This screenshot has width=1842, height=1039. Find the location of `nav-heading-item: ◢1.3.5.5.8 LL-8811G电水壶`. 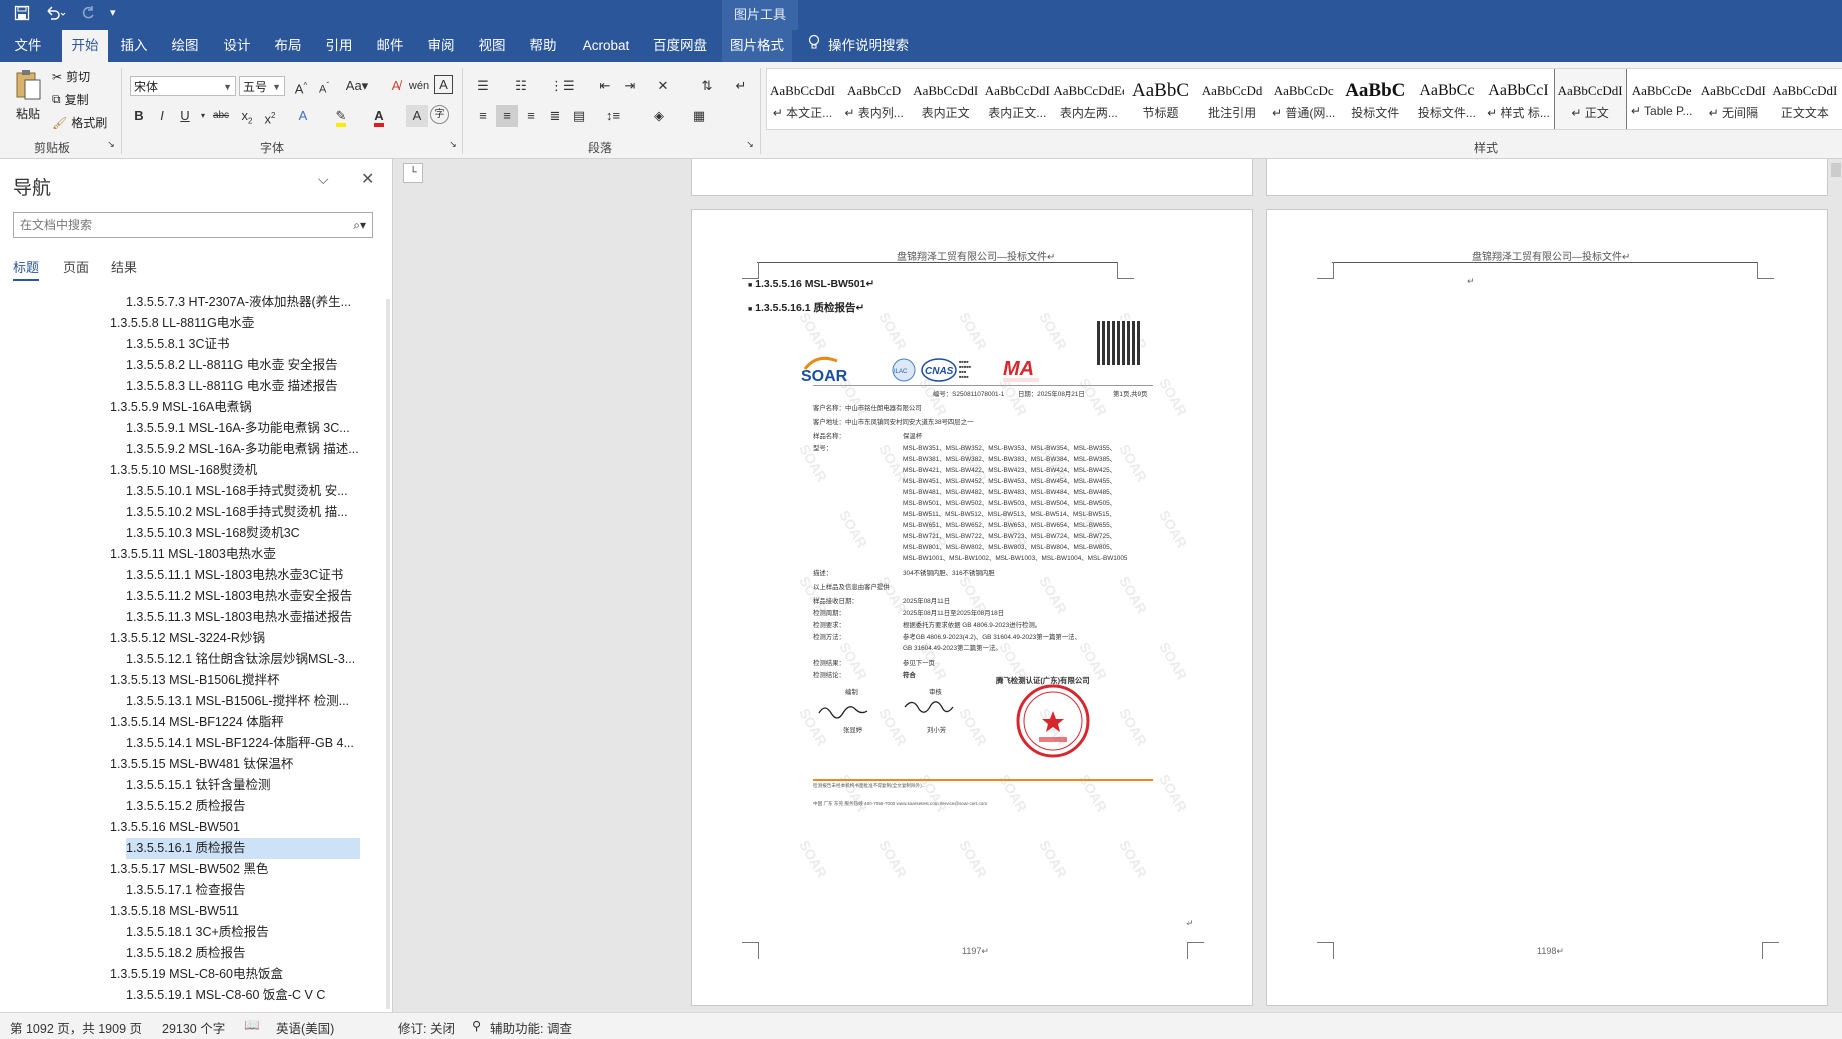

nav-heading-item: ◢1.3.5.5.8 LL-8811G电水壶 is located at coordinates (240, 323).